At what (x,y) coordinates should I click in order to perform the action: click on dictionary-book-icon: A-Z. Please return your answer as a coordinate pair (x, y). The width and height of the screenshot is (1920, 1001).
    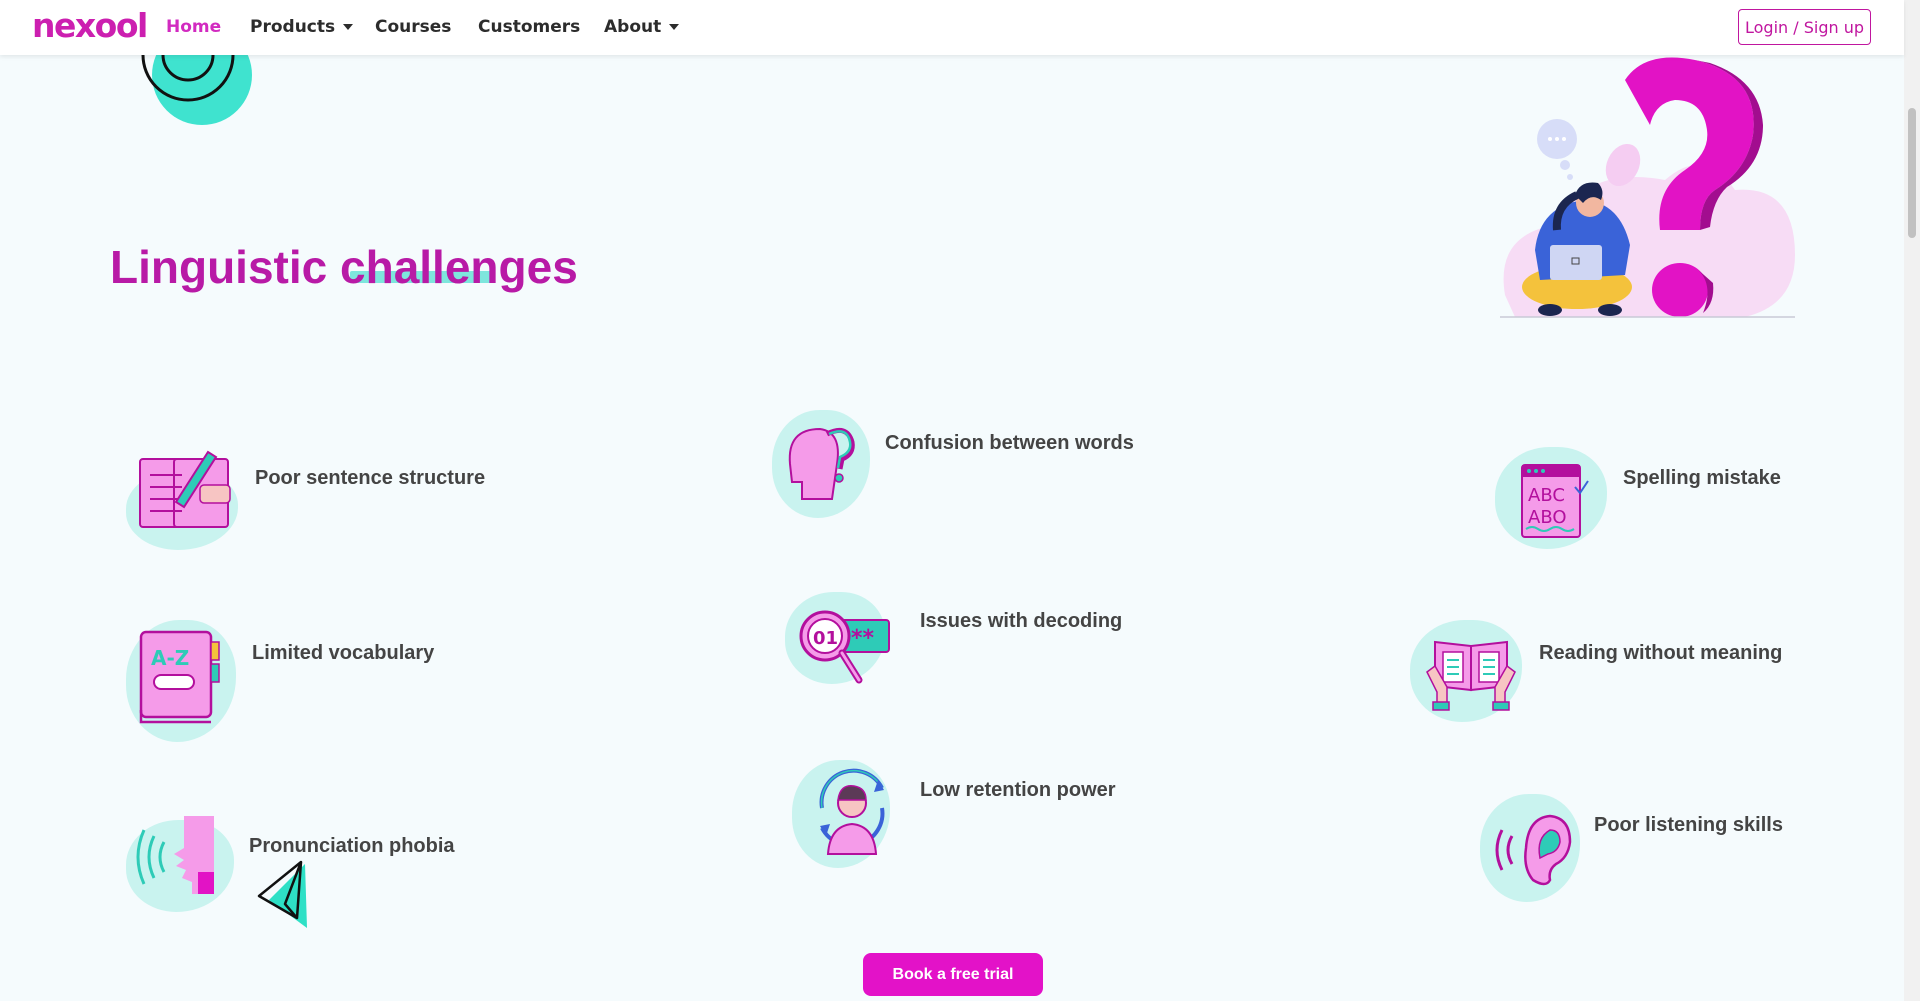
    Looking at the image, I should click on (179, 677).